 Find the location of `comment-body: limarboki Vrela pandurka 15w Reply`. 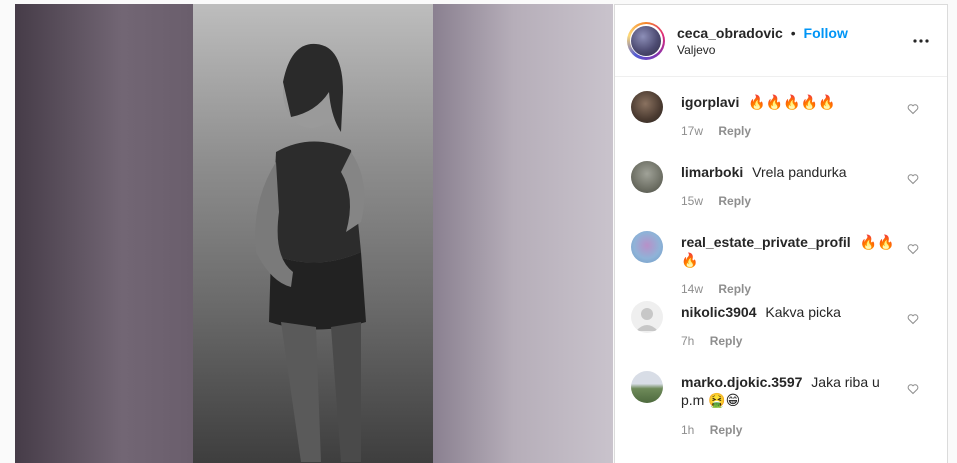

comment-body: limarboki Vrela pandurka 15w Reply is located at coordinates (806, 189).